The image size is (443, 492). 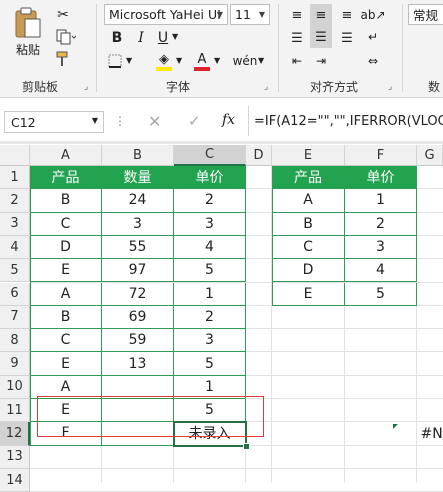 What do you see at coordinates (66, 155) in the screenshot?
I see `column-header-a: A` at bounding box center [66, 155].